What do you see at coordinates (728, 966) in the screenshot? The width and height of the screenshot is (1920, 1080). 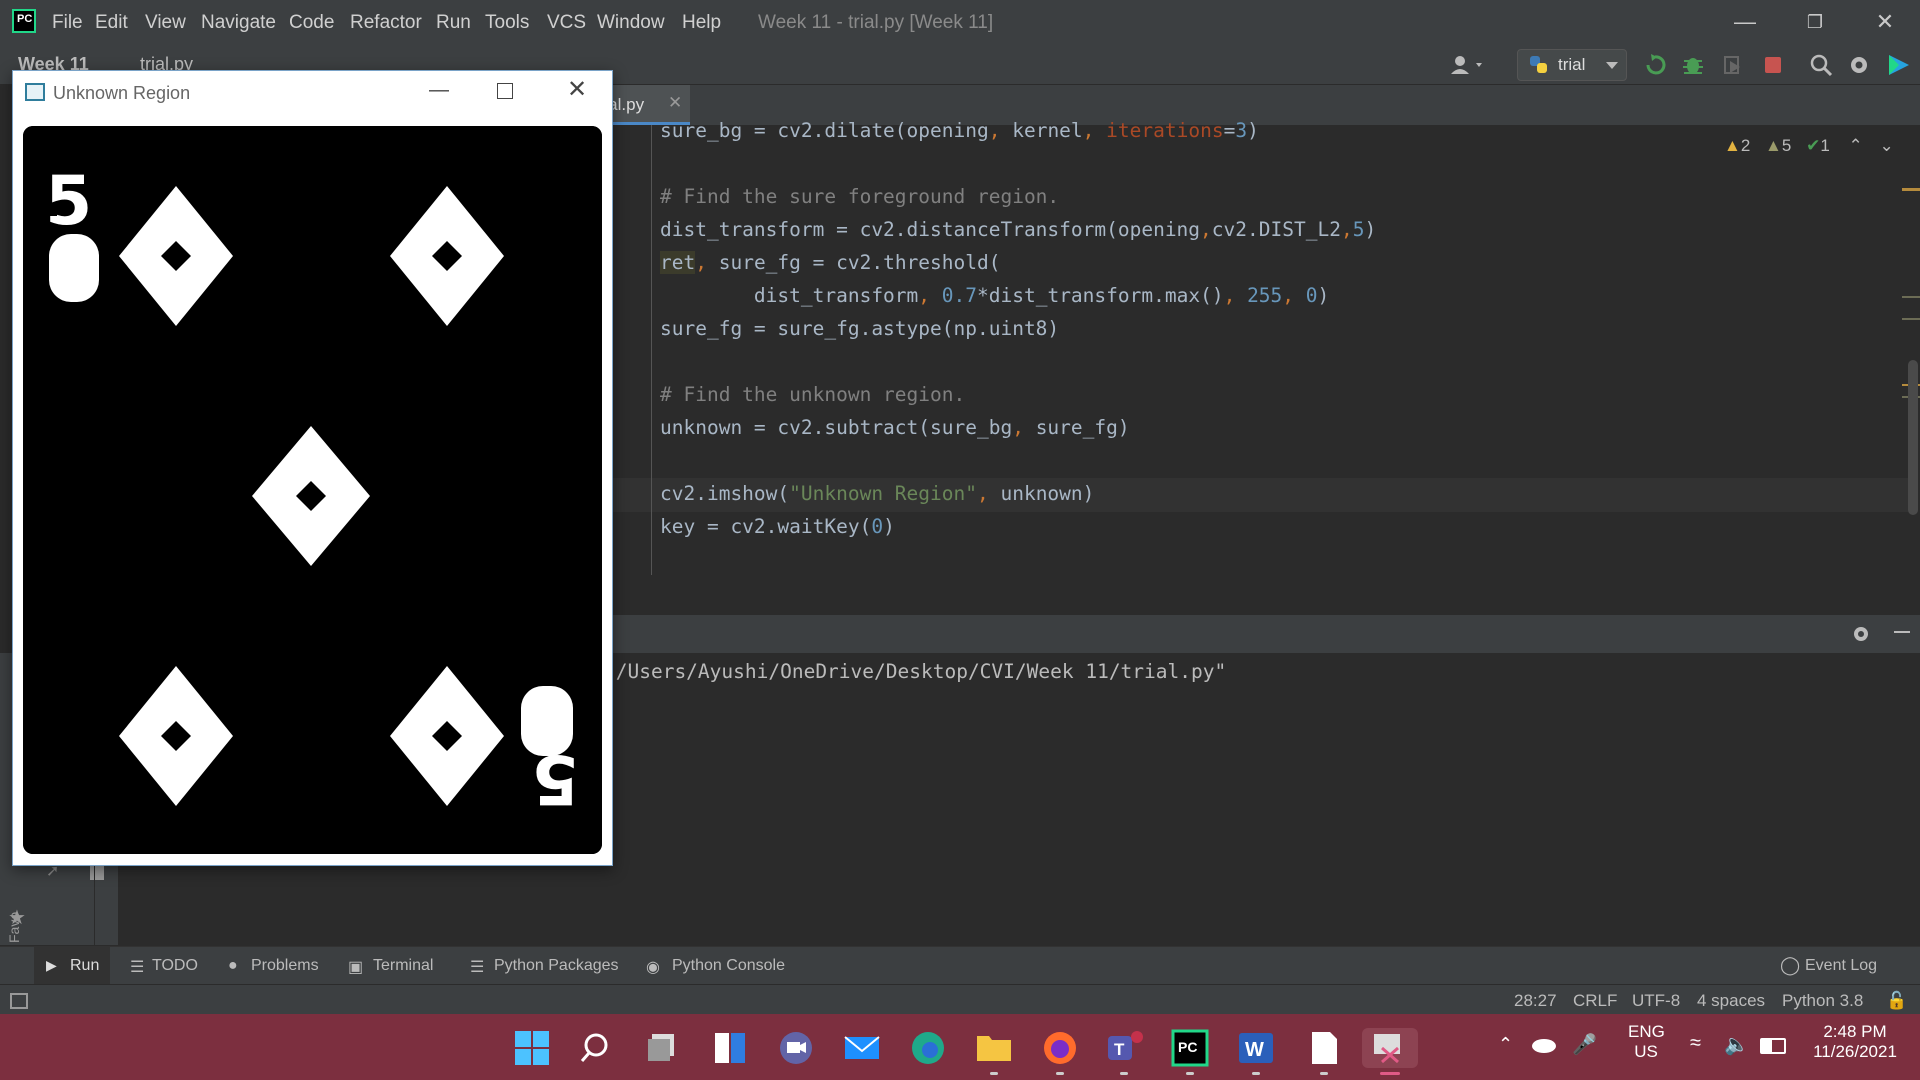 I see `tool-tab-python-console: Python Console` at bounding box center [728, 966].